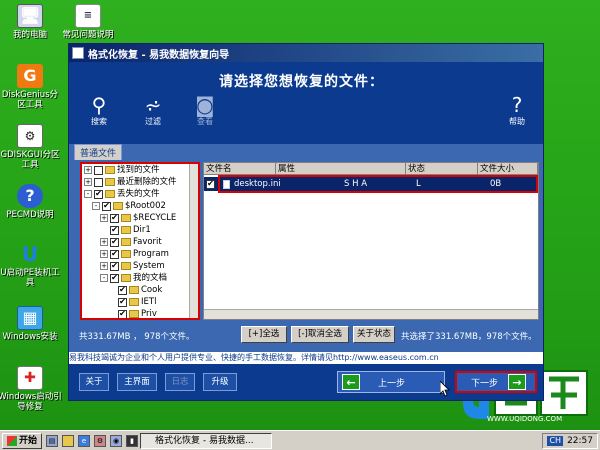 Image resolution: width=600 pixels, height=450 pixels. Describe the element at coordinates (22, 440) in the screenshot. I see `start-button: 开始` at that location.